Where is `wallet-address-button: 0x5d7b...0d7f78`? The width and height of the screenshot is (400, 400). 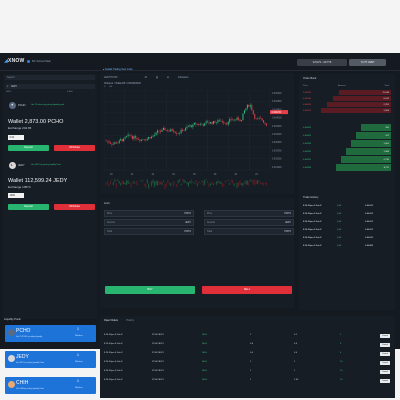 wallet-address-button: 0x5d7b...0d7f78 is located at coordinates (322, 62).